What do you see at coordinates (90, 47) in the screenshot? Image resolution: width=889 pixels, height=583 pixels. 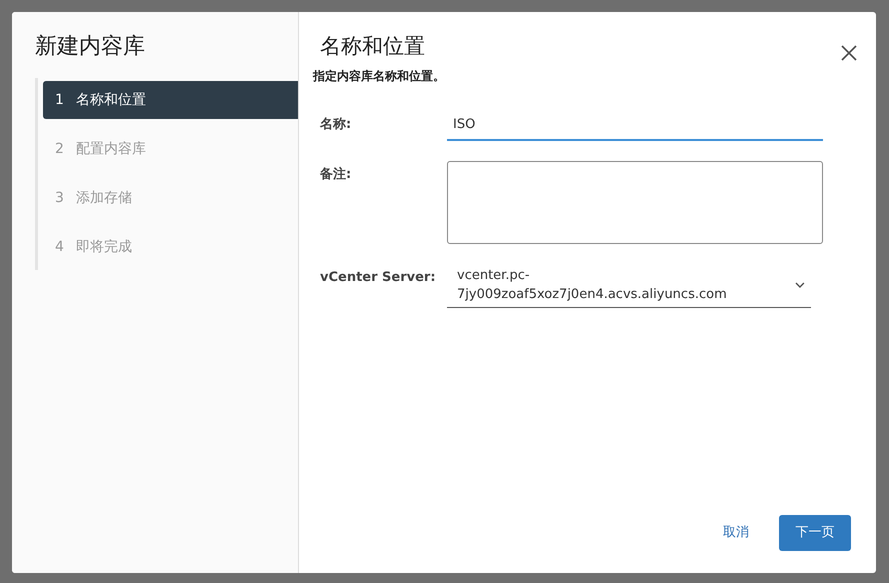 I see `dialog-title: 新建内容库` at bounding box center [90, 47].